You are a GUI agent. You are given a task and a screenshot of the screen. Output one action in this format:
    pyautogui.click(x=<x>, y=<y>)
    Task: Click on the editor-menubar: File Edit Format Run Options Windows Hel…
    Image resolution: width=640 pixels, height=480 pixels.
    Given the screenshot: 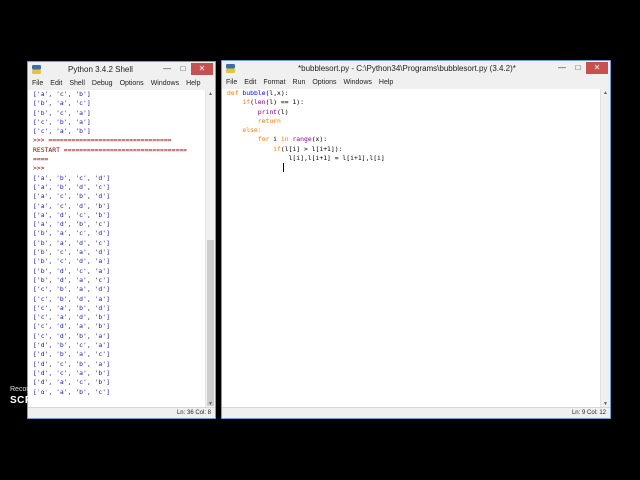 What is the action you would take?
    pyautogui.click(x=416, y=83)
    